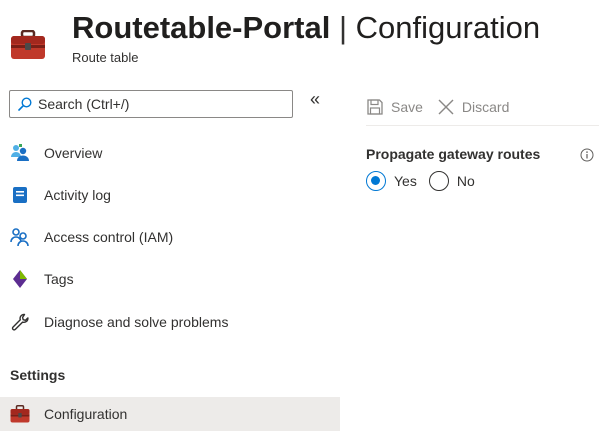 The height and width of the screenshot is (431, 599). I want to click on collapse-sidebar-button: «, so click(315, 99).